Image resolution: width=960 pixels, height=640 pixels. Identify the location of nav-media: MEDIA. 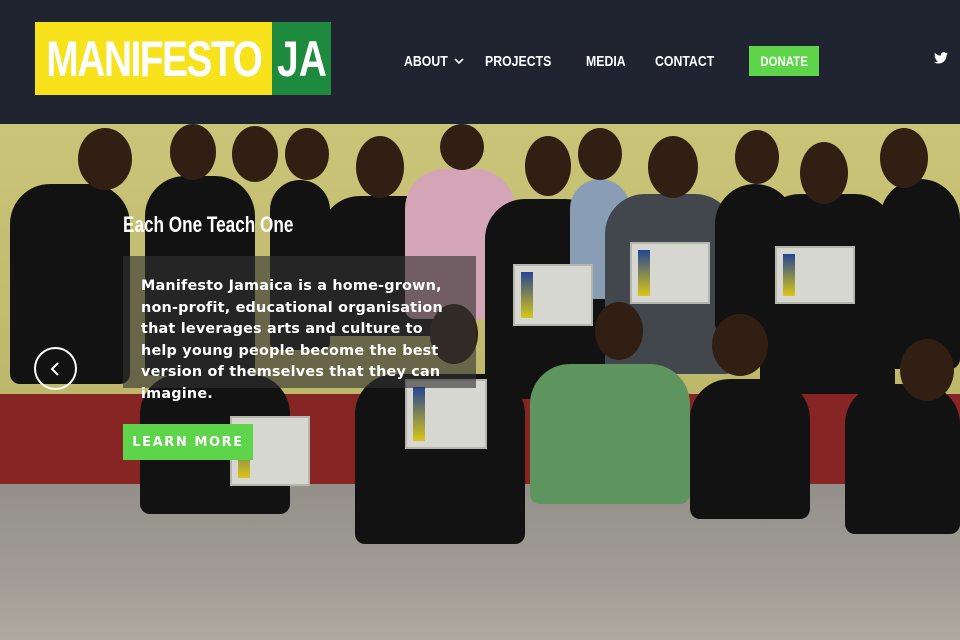
(610, 61).